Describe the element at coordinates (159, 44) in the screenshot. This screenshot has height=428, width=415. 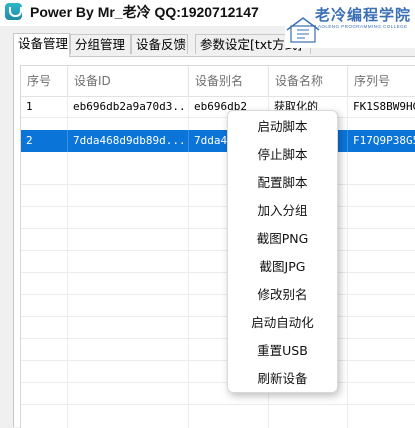
I see `tab-device-feedback: 设备反馈` at that location.